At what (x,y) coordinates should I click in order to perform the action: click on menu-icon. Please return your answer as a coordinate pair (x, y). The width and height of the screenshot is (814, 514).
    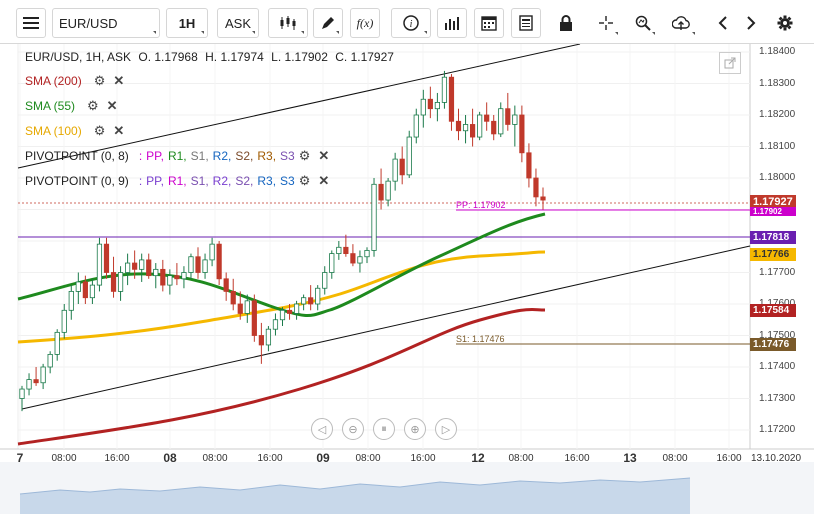
    Looking at the image, I should click on (31, 23).